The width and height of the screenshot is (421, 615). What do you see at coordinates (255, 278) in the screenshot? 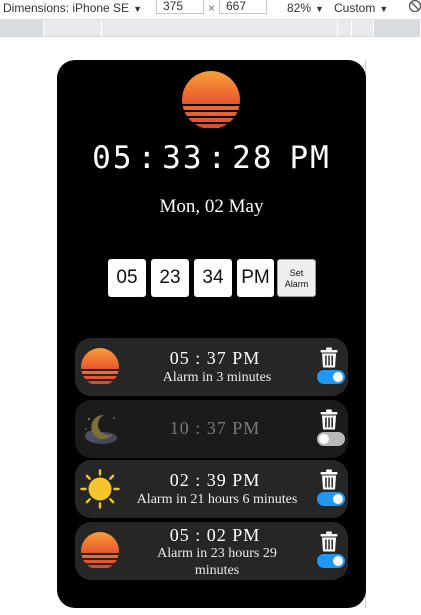
I see `ampm-input: PM` at bounding box center [255, 278].